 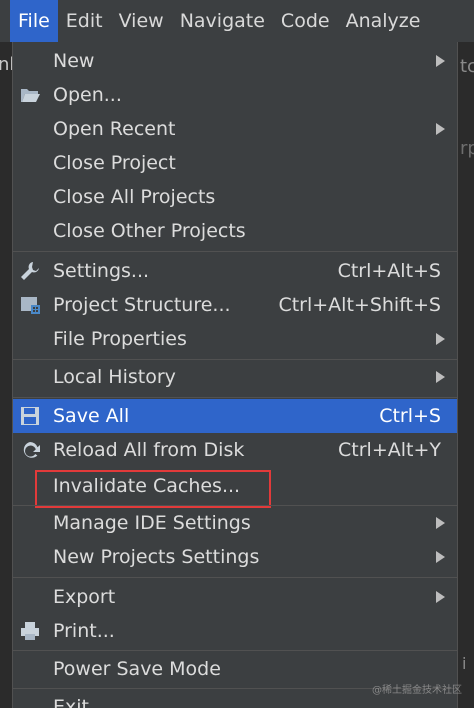 What do you see at coordinates (149, 231) in the screenshot?
I see `menu-item-label: Close Other Projects` at bounding box center [149, 231].